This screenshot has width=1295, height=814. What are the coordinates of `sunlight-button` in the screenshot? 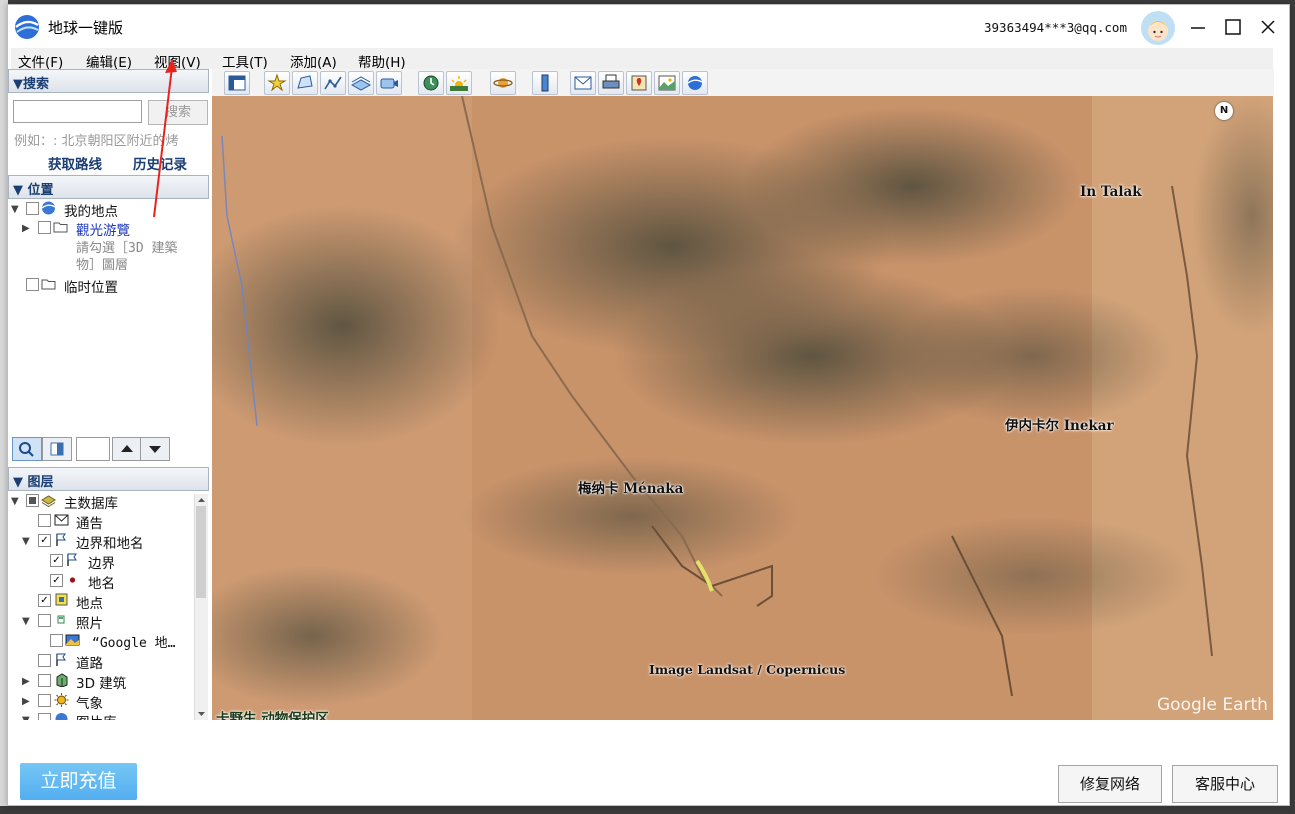 It's located at (459, 83).